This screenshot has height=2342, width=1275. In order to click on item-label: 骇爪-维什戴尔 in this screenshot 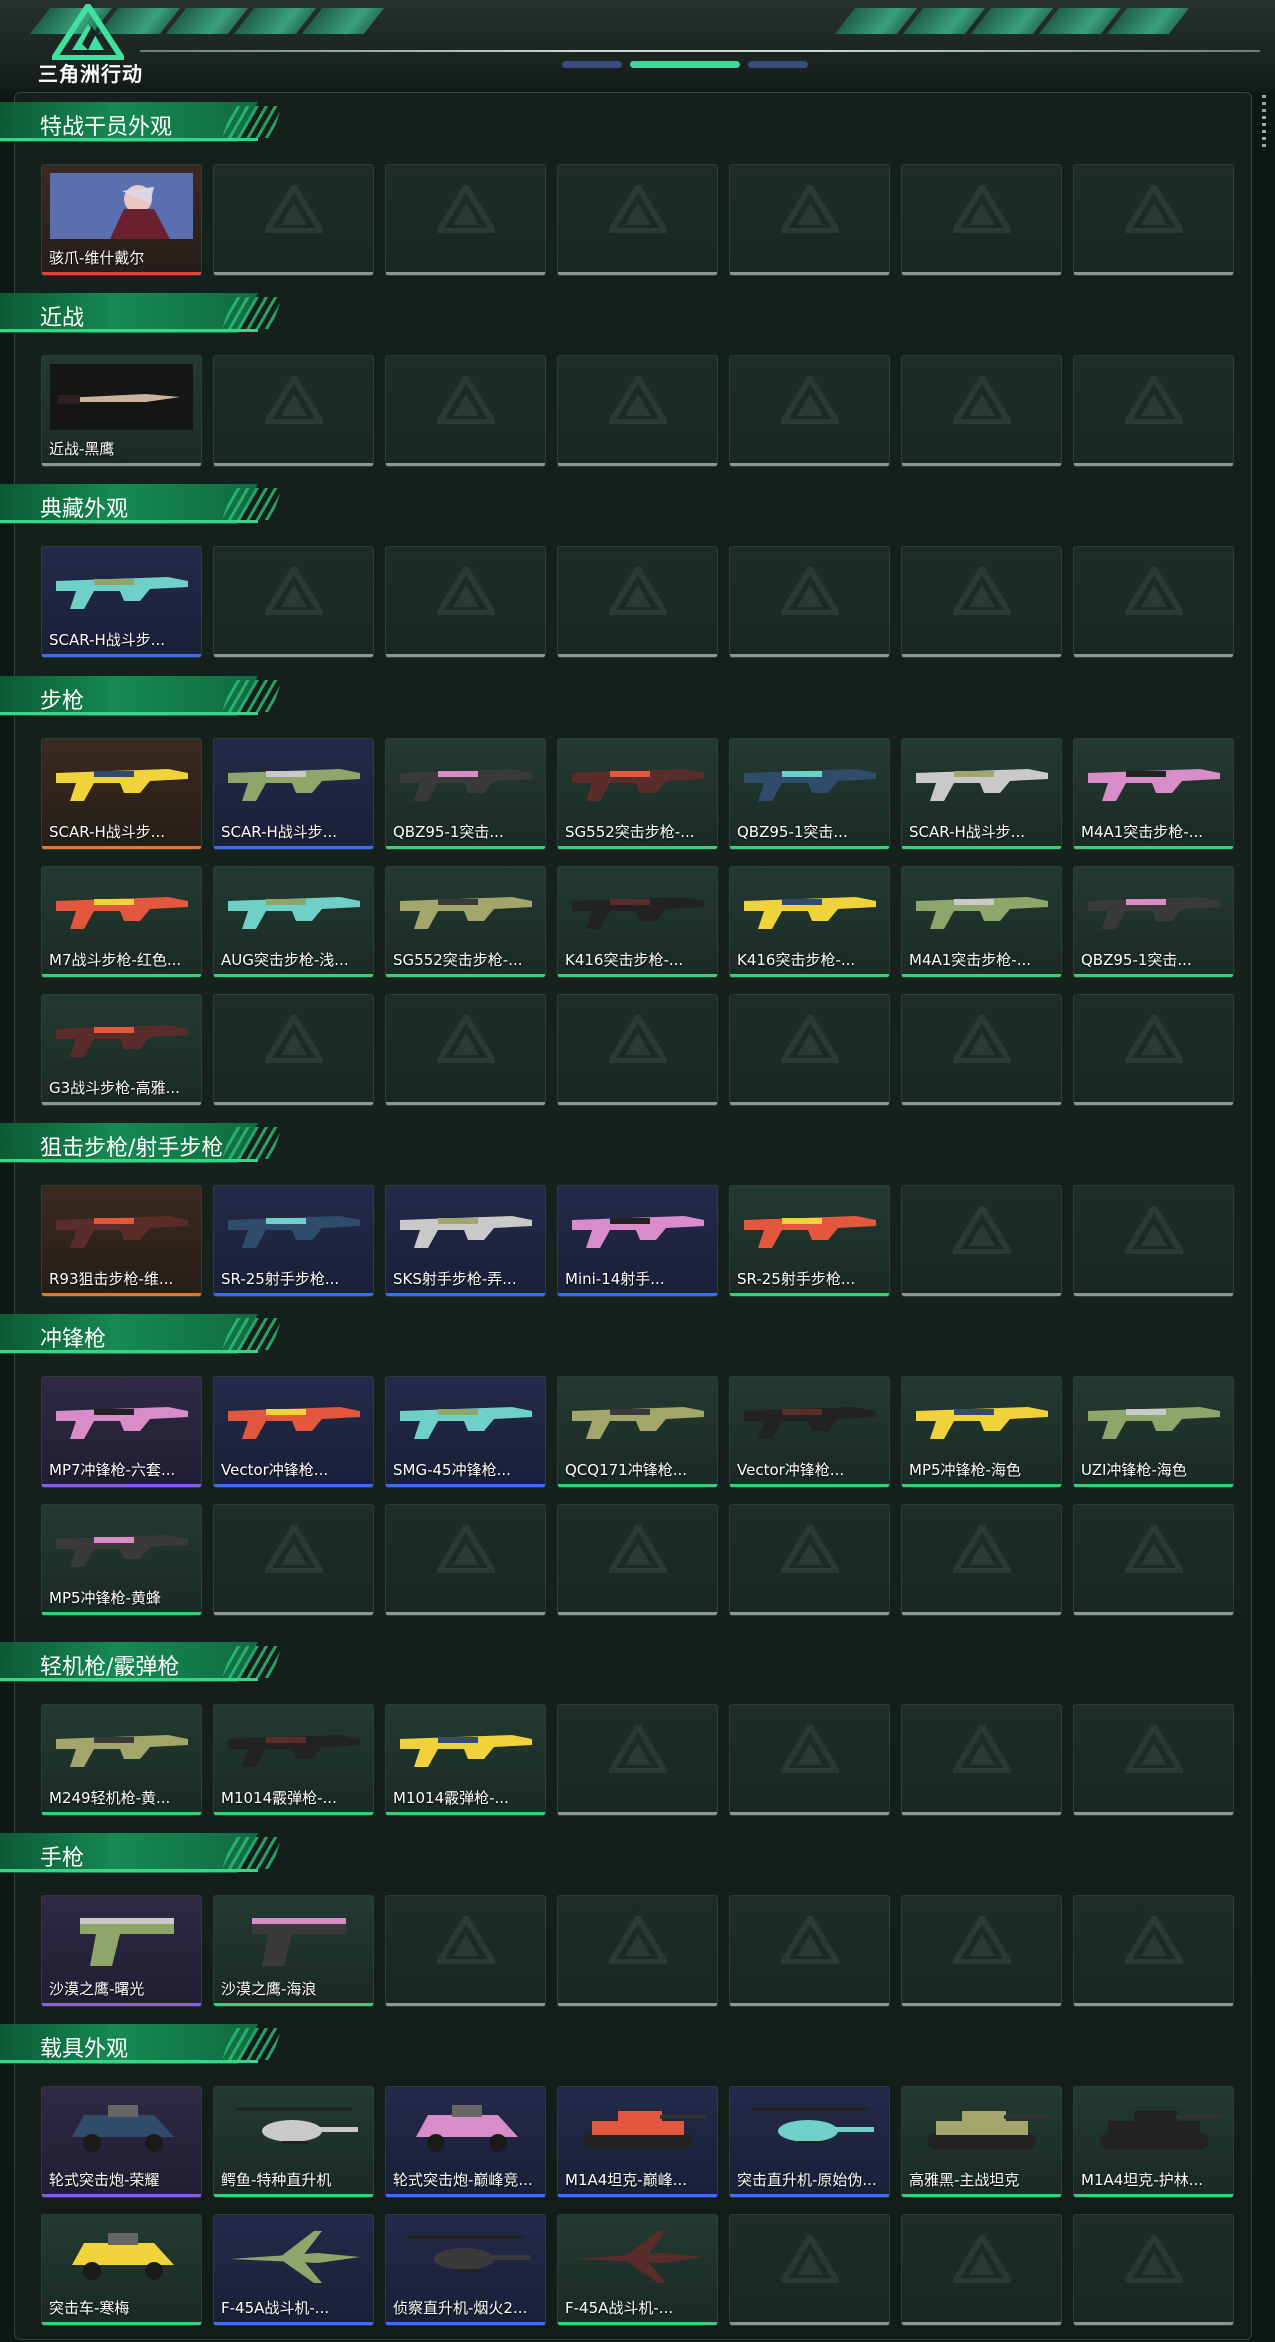, I will do `click(97, 258)`.